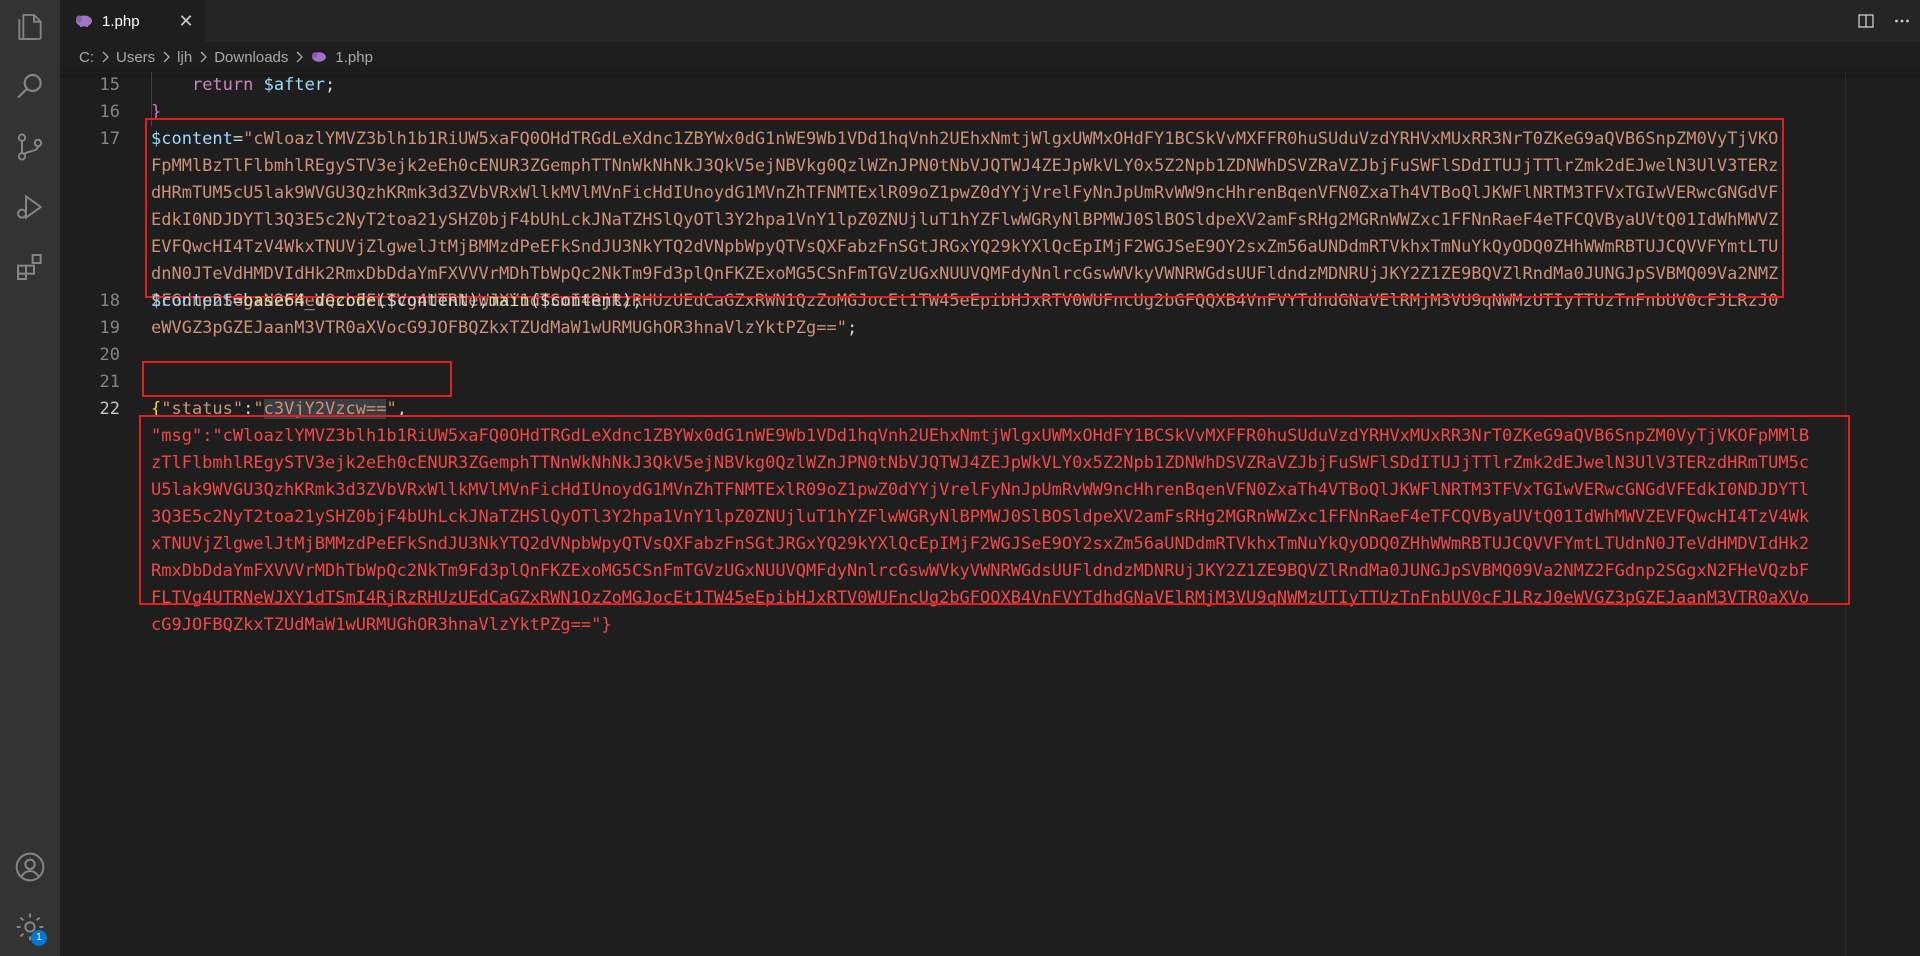 Image resolution: width=1920 pixels, height=956 pixels. What do you see at coordinates (30, 147) in the screenshot?
I see `source-control-icon` at bounding box center [30, 147].